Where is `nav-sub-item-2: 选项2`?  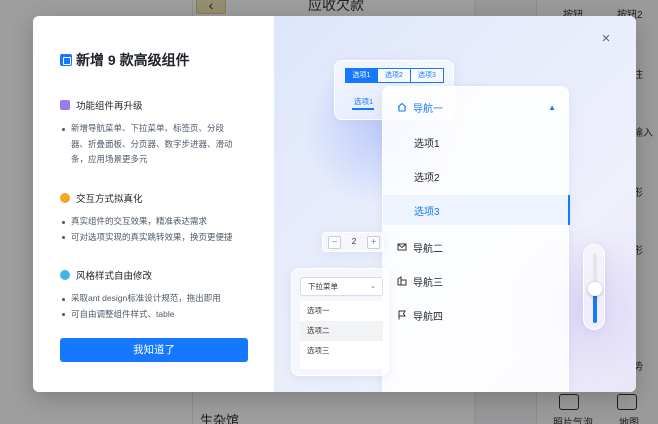 nav-sub-item-2: 选项2 is located at coordinates (476, 176).